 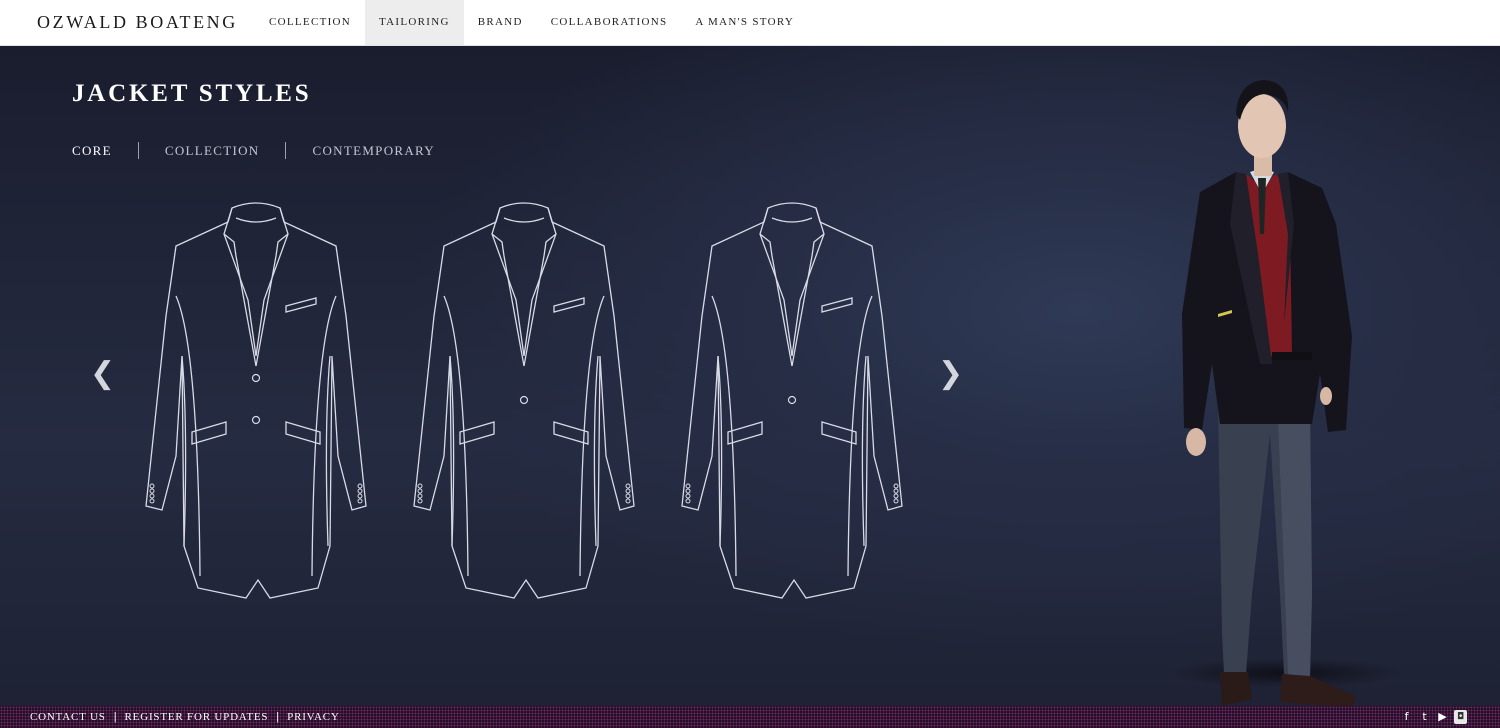 I want to click on nav-item-collection: COLLECTION, so click(x=310, y=22).